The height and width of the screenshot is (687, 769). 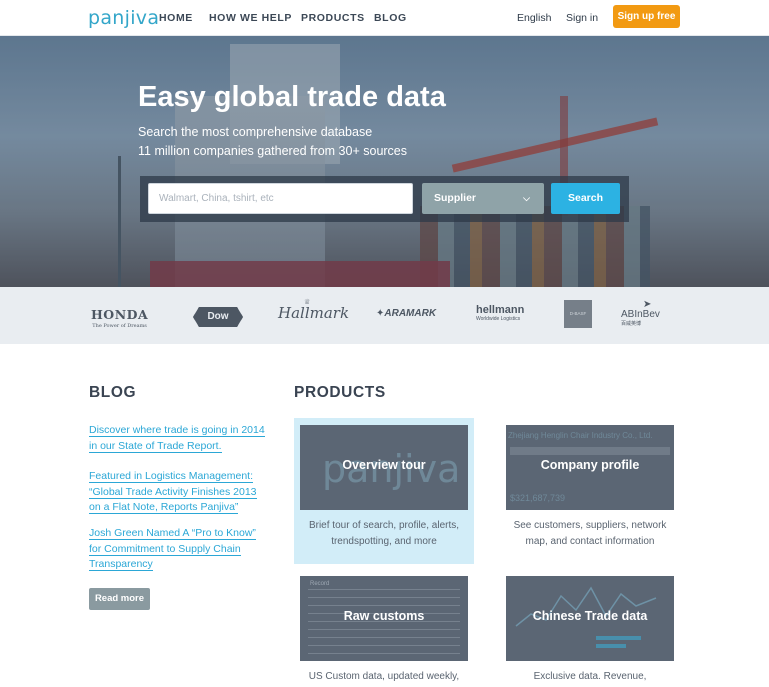 What do you see at coordinates (500, 313) in the screenshot?
I see `hellmann-logo: hellmann Worldwide Logistics` at bounding box center [500, 313].